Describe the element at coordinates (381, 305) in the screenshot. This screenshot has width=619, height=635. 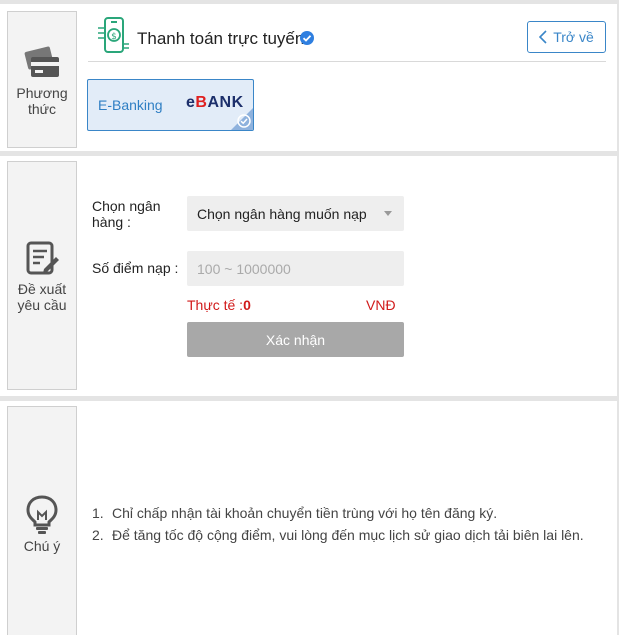
I see `currency-label: VNĐ` at that location.